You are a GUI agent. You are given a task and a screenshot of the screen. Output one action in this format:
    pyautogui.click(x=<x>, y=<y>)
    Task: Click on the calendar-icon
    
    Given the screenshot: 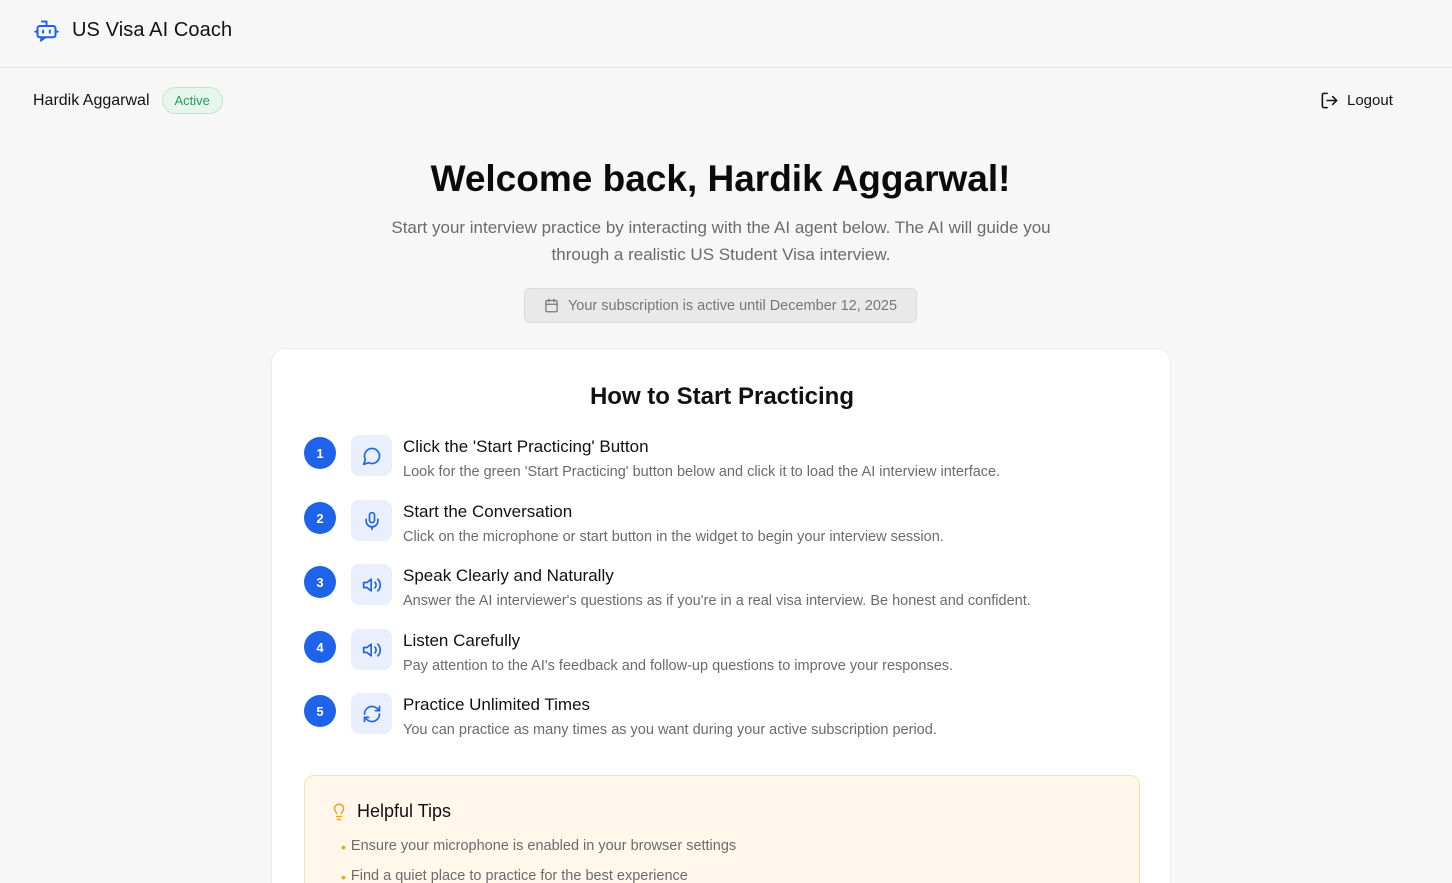 What is the action you would take?
    pyautogui.click(x=551, y=305)
    